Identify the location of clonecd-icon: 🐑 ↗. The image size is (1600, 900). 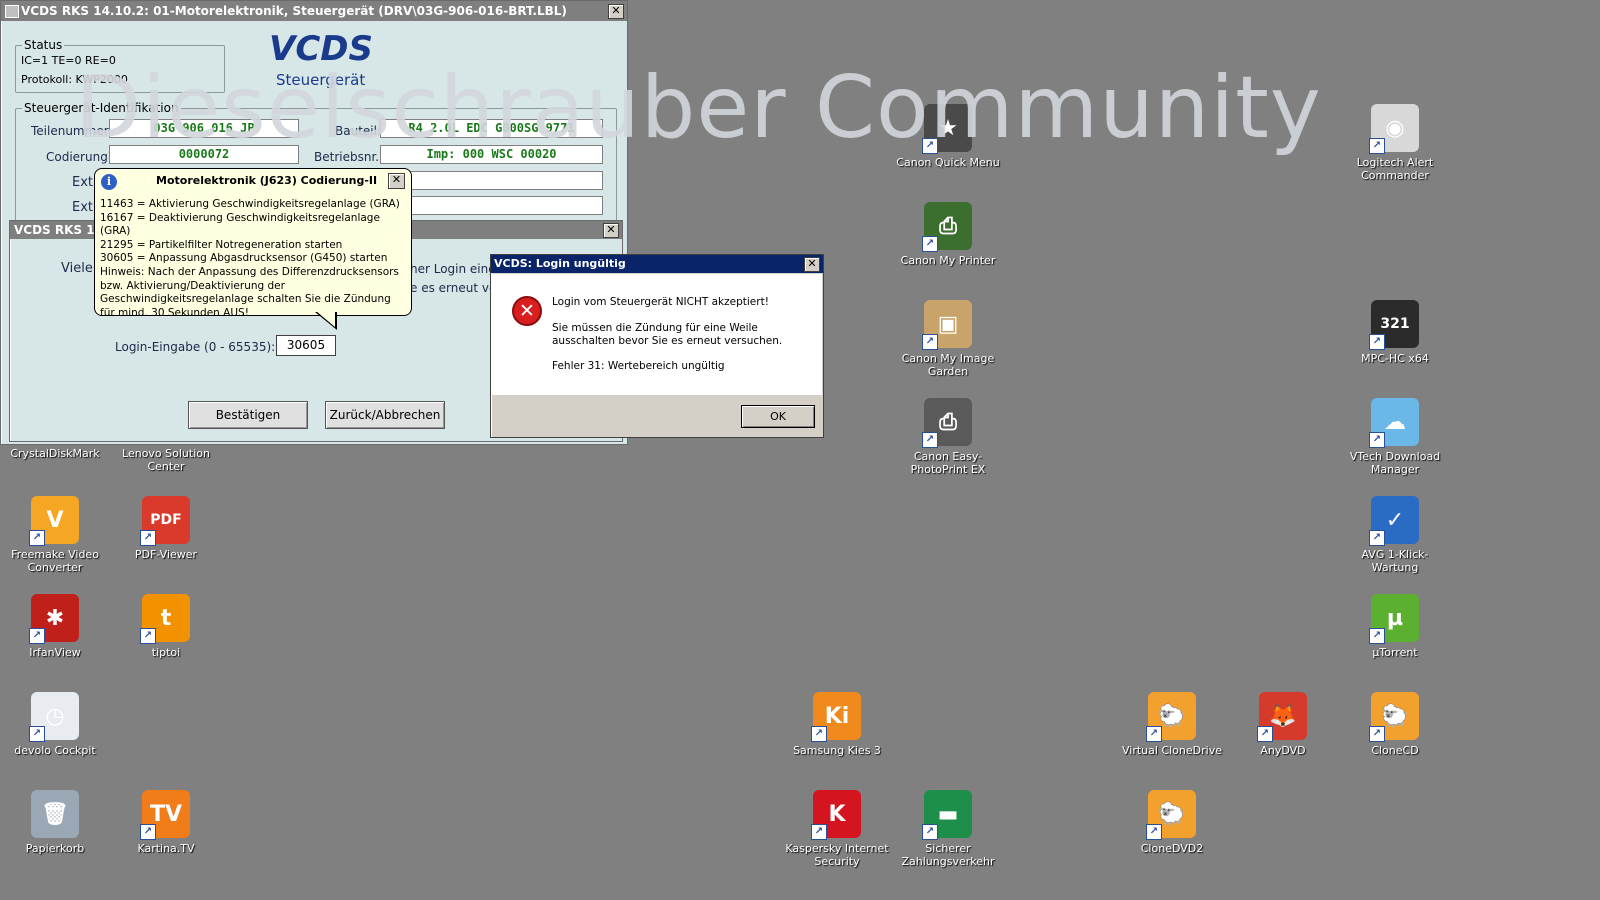
(1394, 717).